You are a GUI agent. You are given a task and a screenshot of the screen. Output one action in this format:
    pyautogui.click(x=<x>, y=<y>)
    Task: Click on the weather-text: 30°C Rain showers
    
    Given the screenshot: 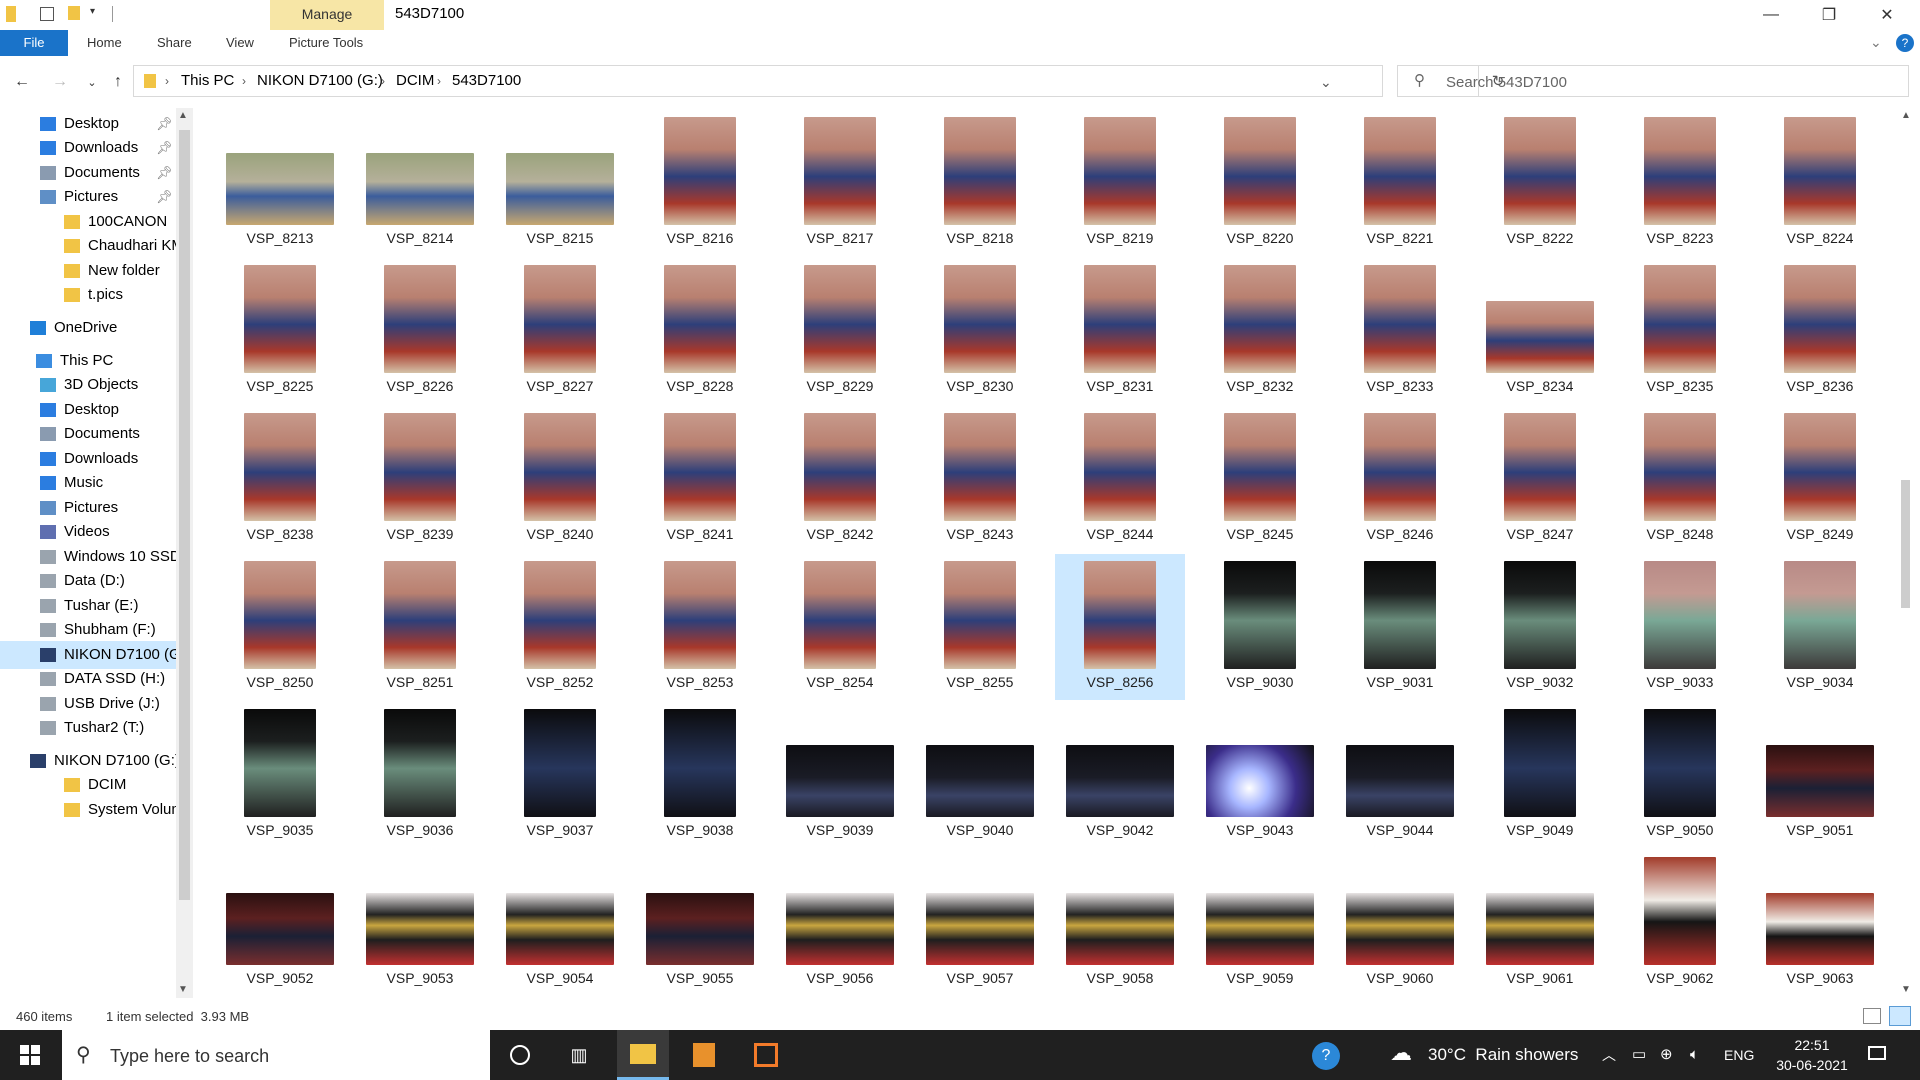 What is the action you would take?
    pyautogui.click(x=1503, y=1055)
    